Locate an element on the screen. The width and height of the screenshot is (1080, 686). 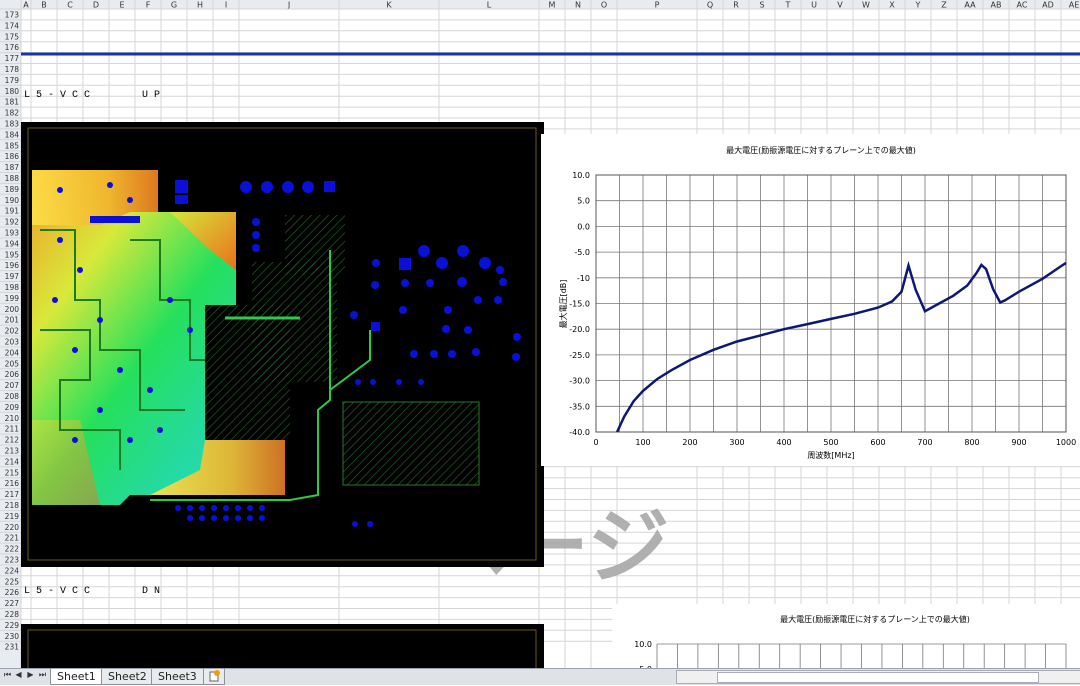
chart-x-tick-label: 100 is located at coordinates (642, 442).